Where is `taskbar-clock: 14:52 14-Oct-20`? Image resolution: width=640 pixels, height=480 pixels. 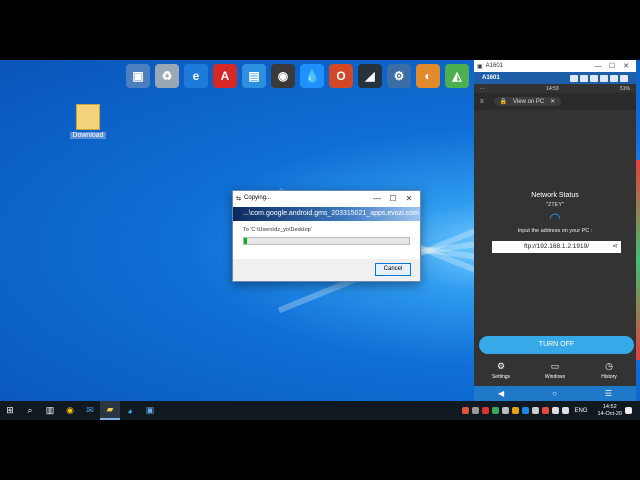 taskbar-clock: 14:52 14-Oct-20 is located at coordinates (610, 411).